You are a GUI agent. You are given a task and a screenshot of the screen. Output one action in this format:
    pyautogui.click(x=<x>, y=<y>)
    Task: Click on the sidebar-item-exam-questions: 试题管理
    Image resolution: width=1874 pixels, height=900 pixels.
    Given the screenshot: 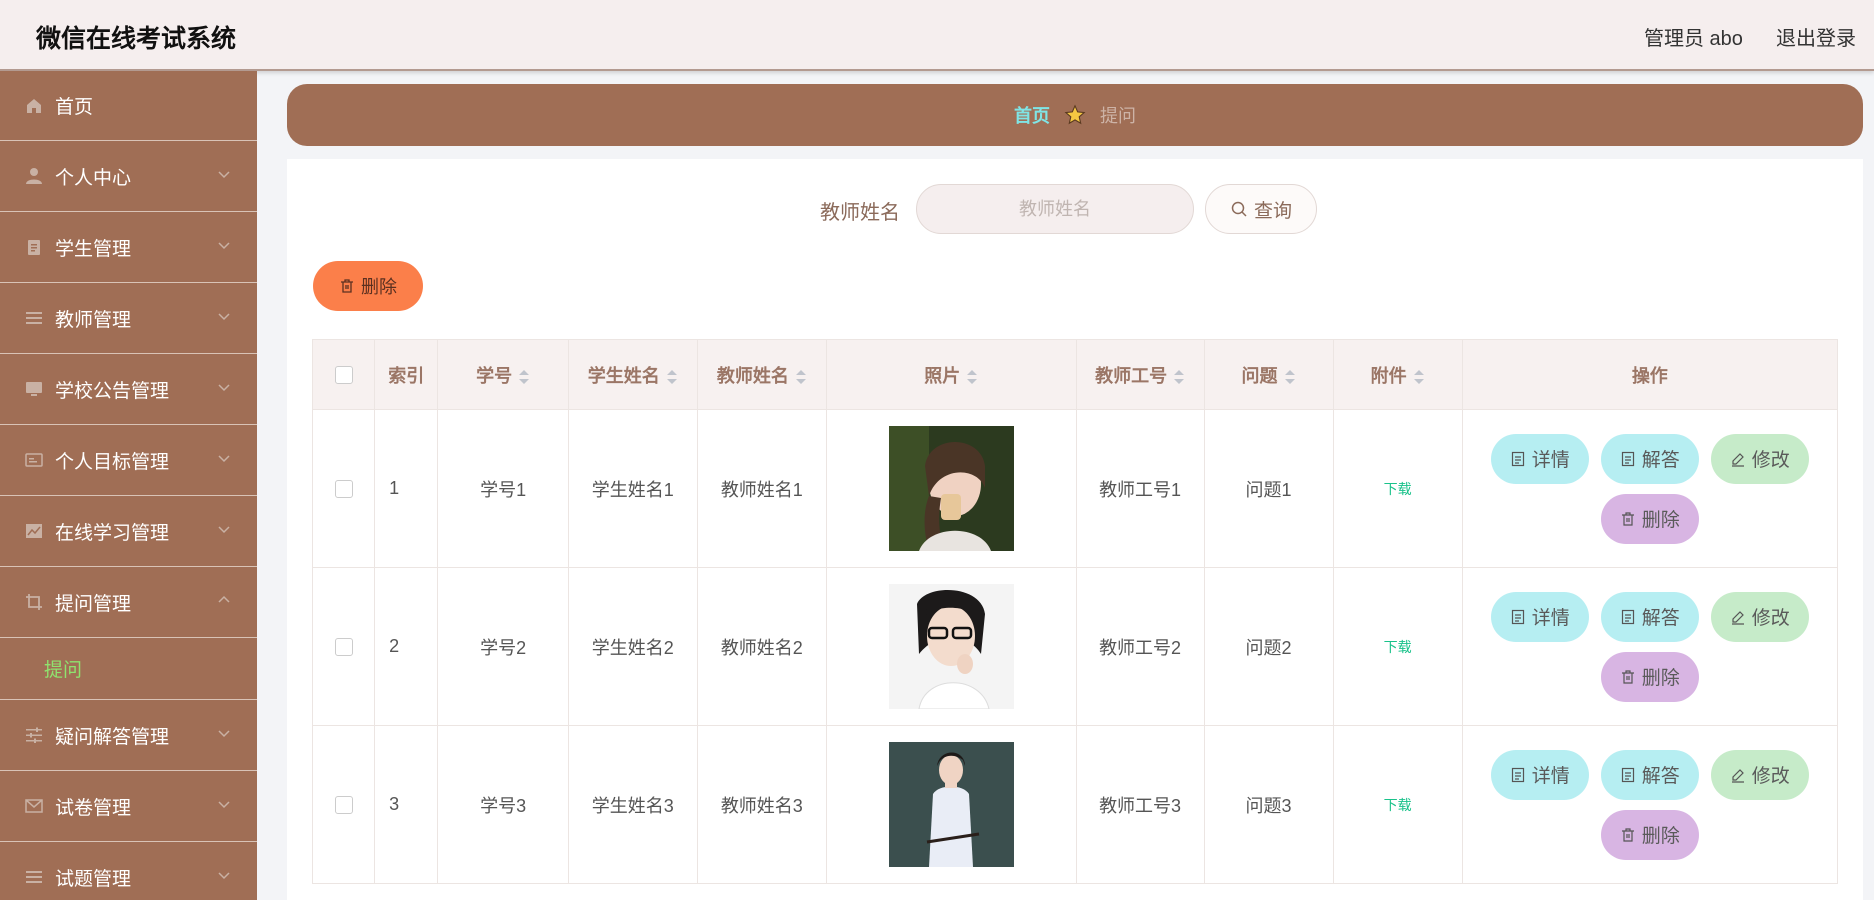 What is the action you would take?
    pyautogui.click(x=128, y=871)
    